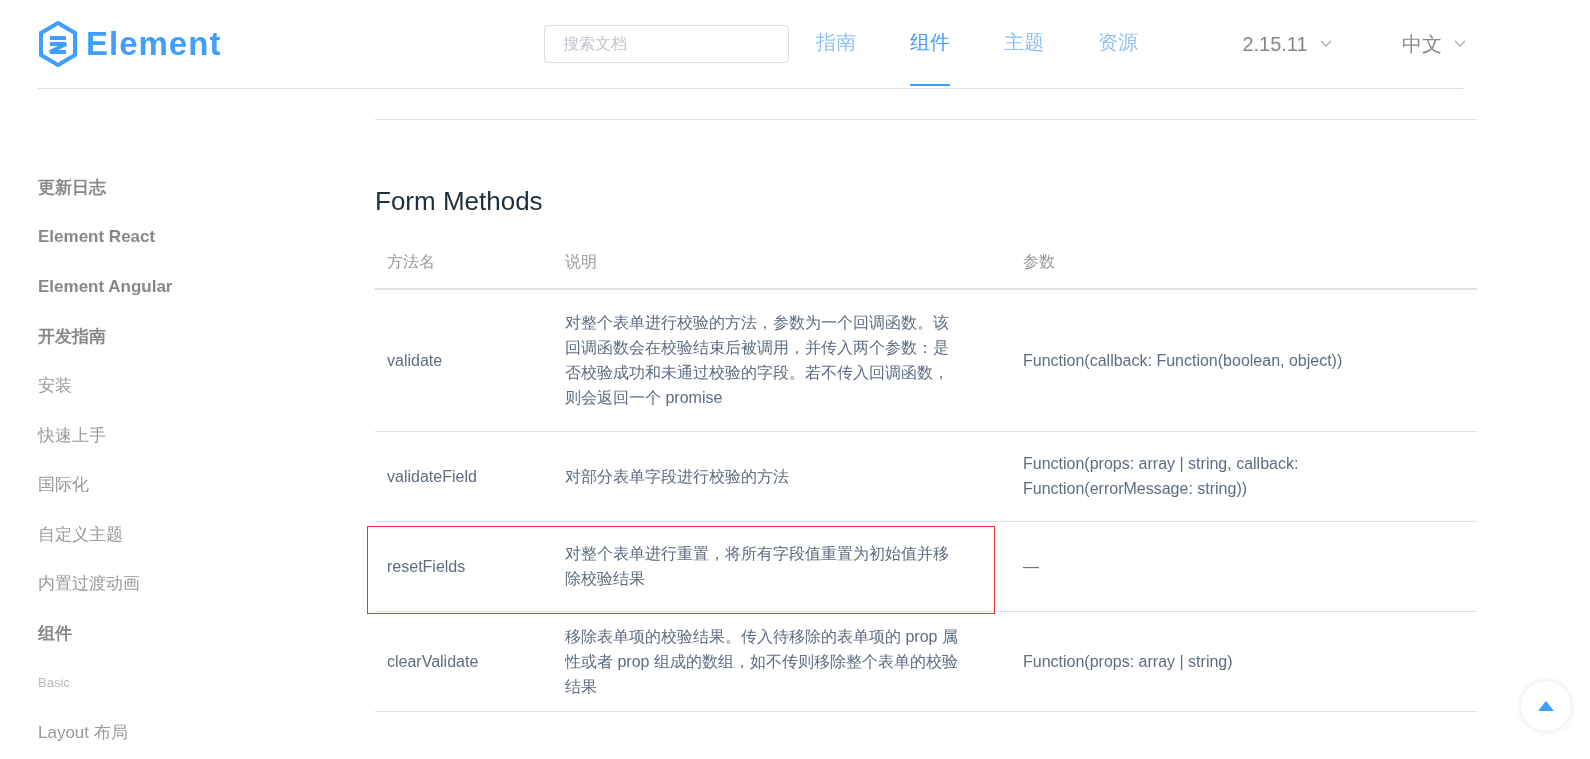 This screenshot has height=759, width=1590. Describe the element at coordinates (1421, 44) in the screenshot. I see `language-select: 中文` at that location.